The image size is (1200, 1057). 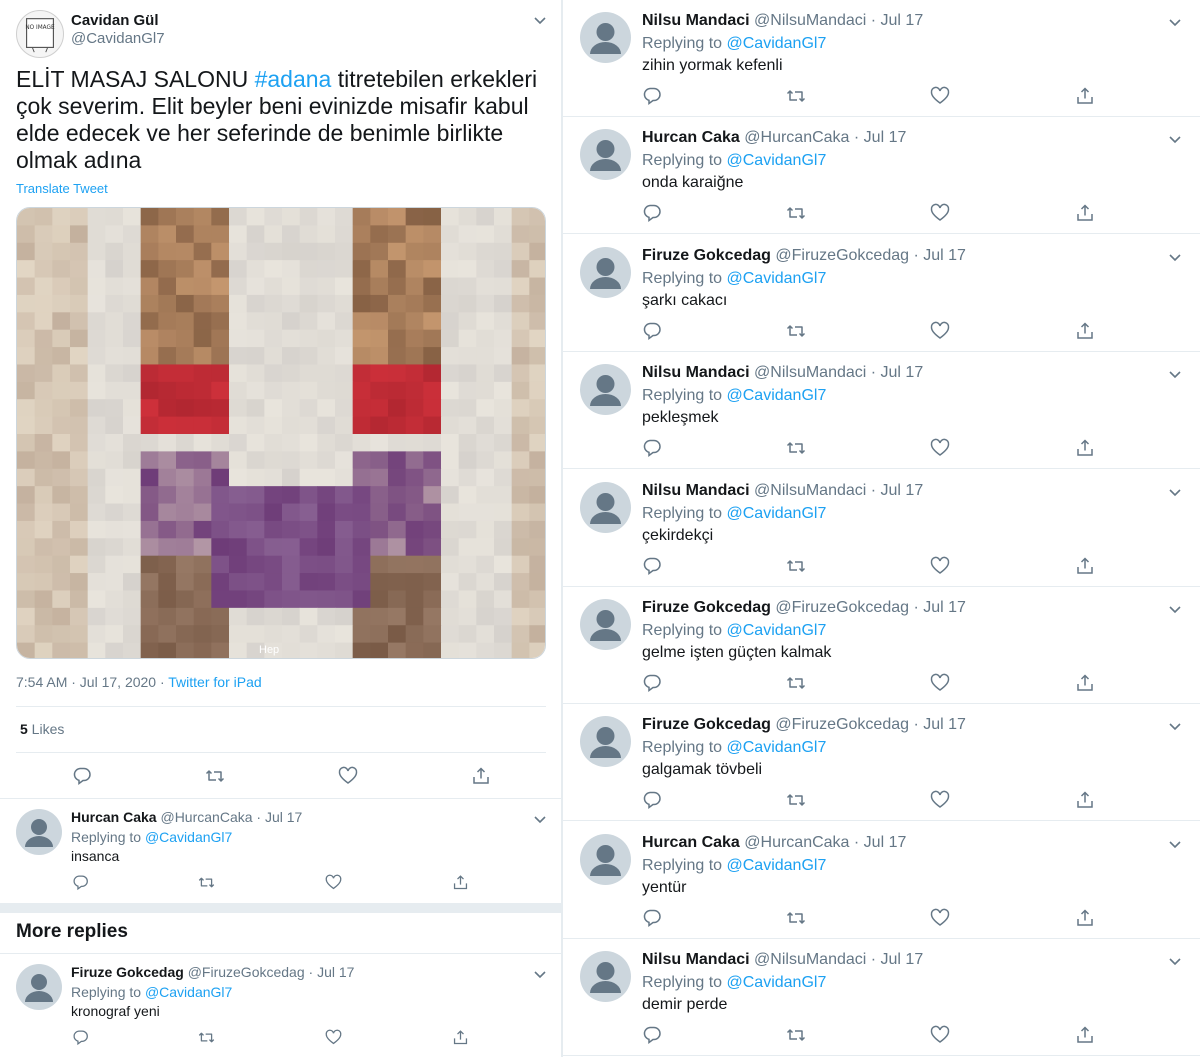 I want to click on tweet-source: Twitter for iPad, so click(x=214, y=682).